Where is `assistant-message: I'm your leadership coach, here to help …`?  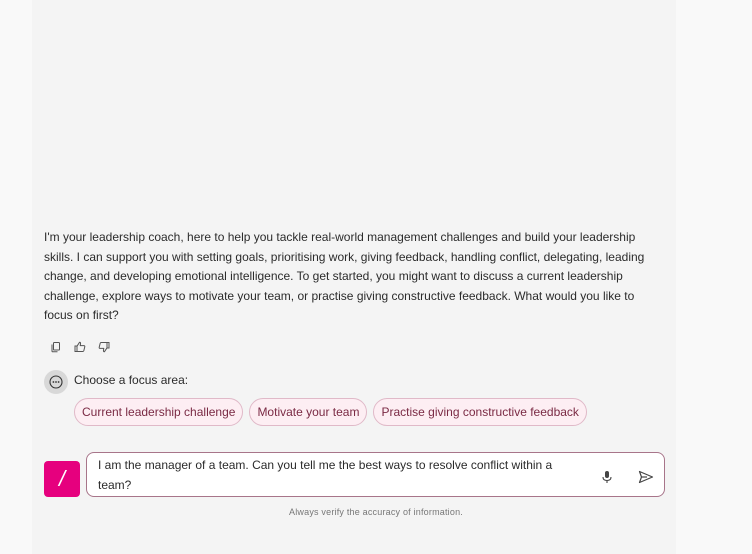 assistant-message: I'm your leadership coach, here to help … is located at coordinates (344, 276).